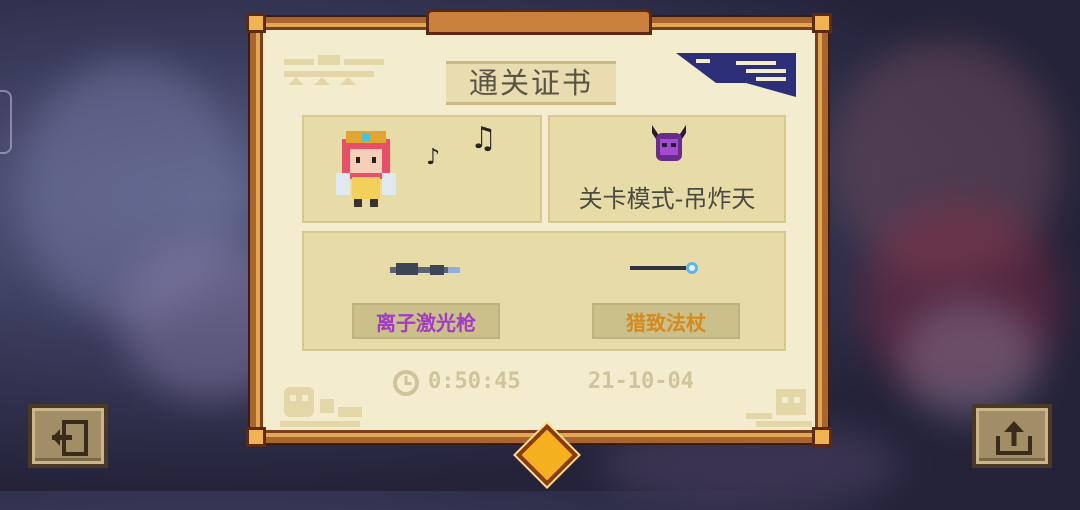 The image size is (1080, 510). I want to click on weapon-name-2: 猎致法杖, so click(666, 321).